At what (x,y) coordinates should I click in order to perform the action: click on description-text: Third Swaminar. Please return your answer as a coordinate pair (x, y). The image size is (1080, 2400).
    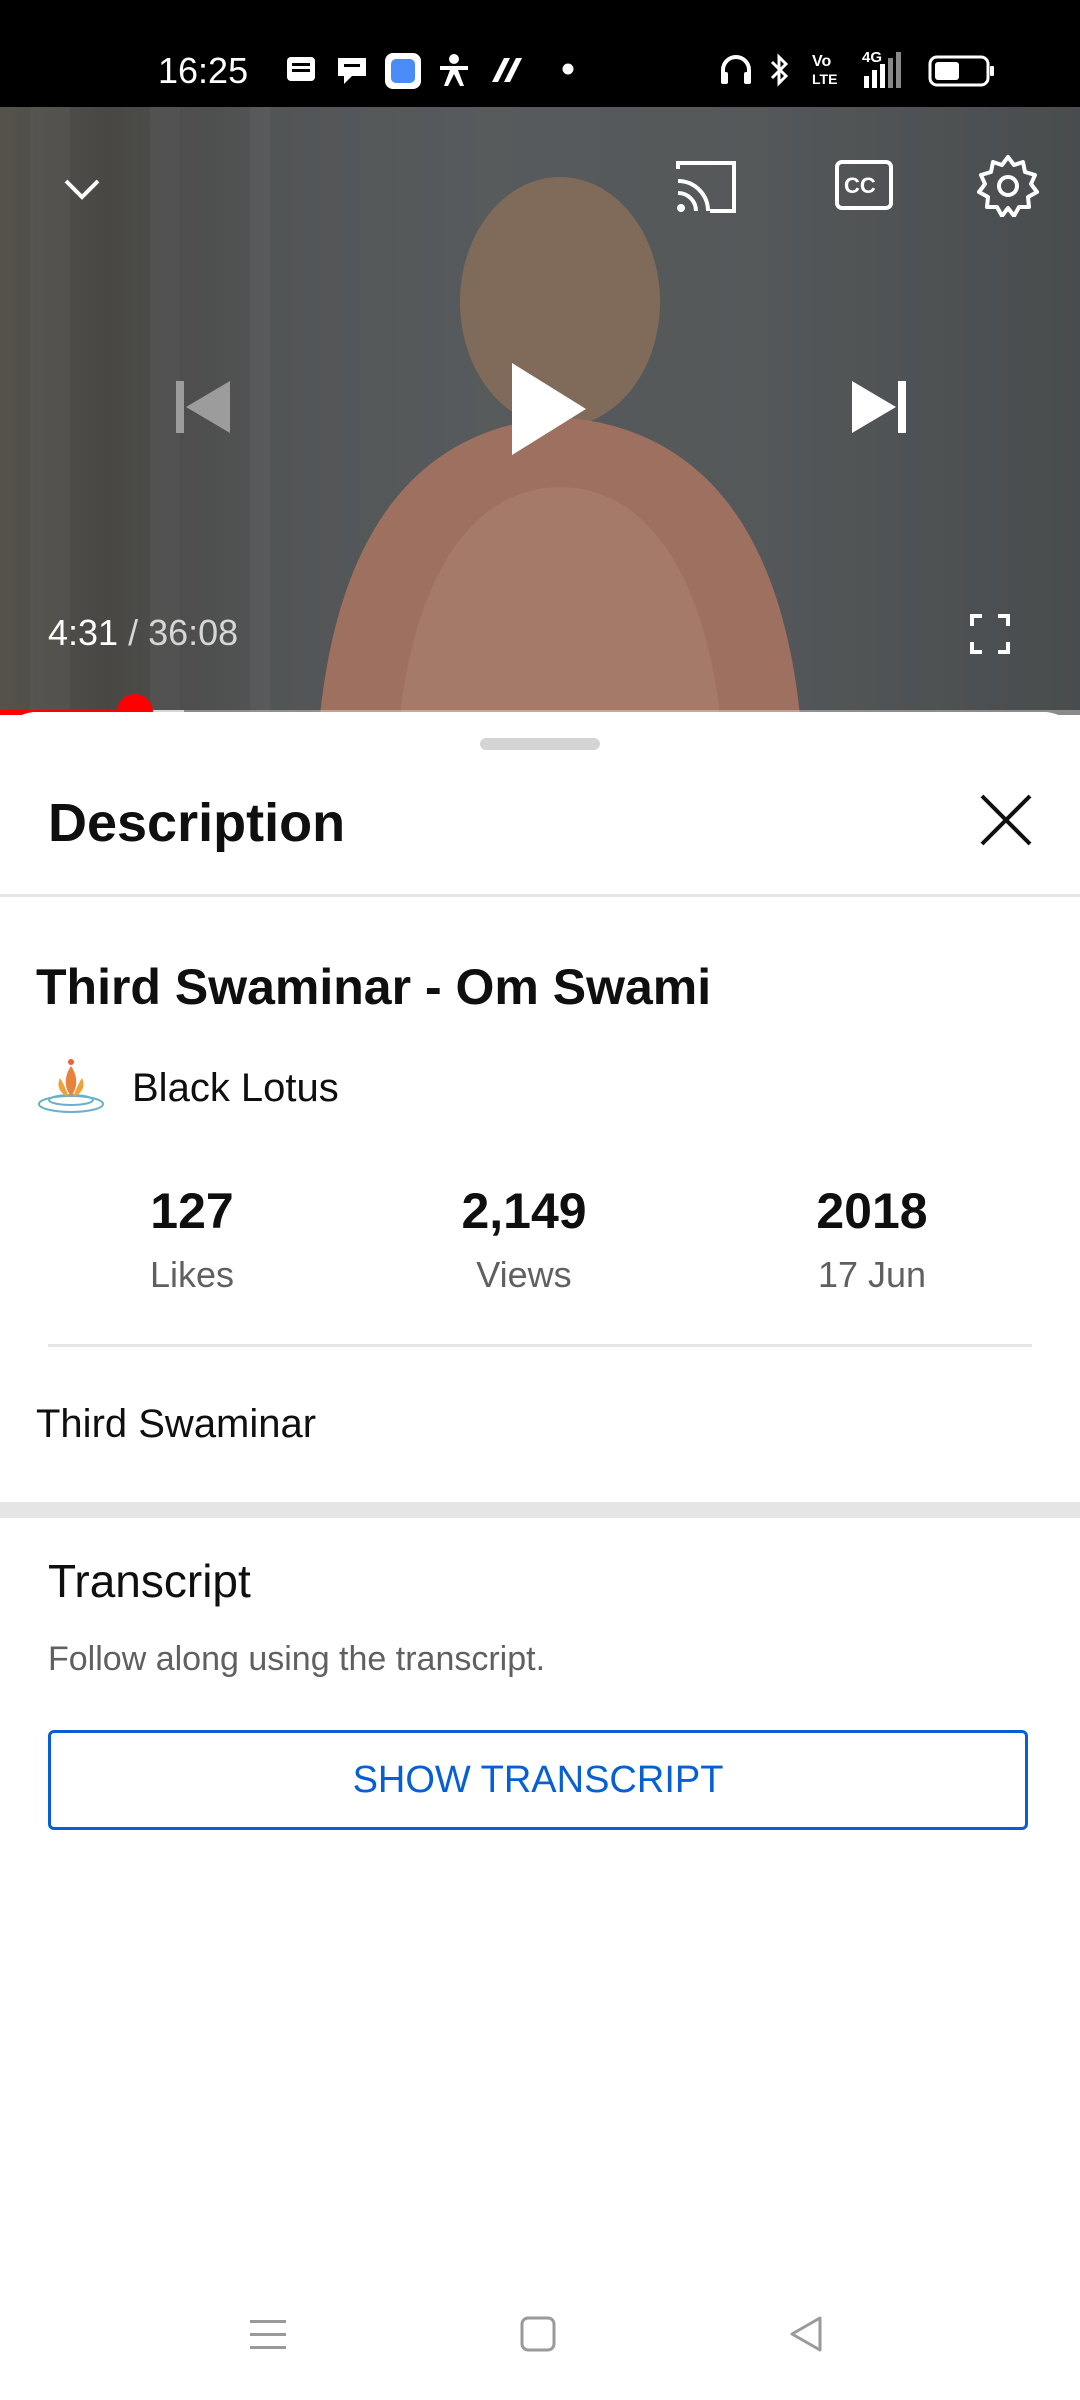
    Looking at the image, I should click on (176, 1424).